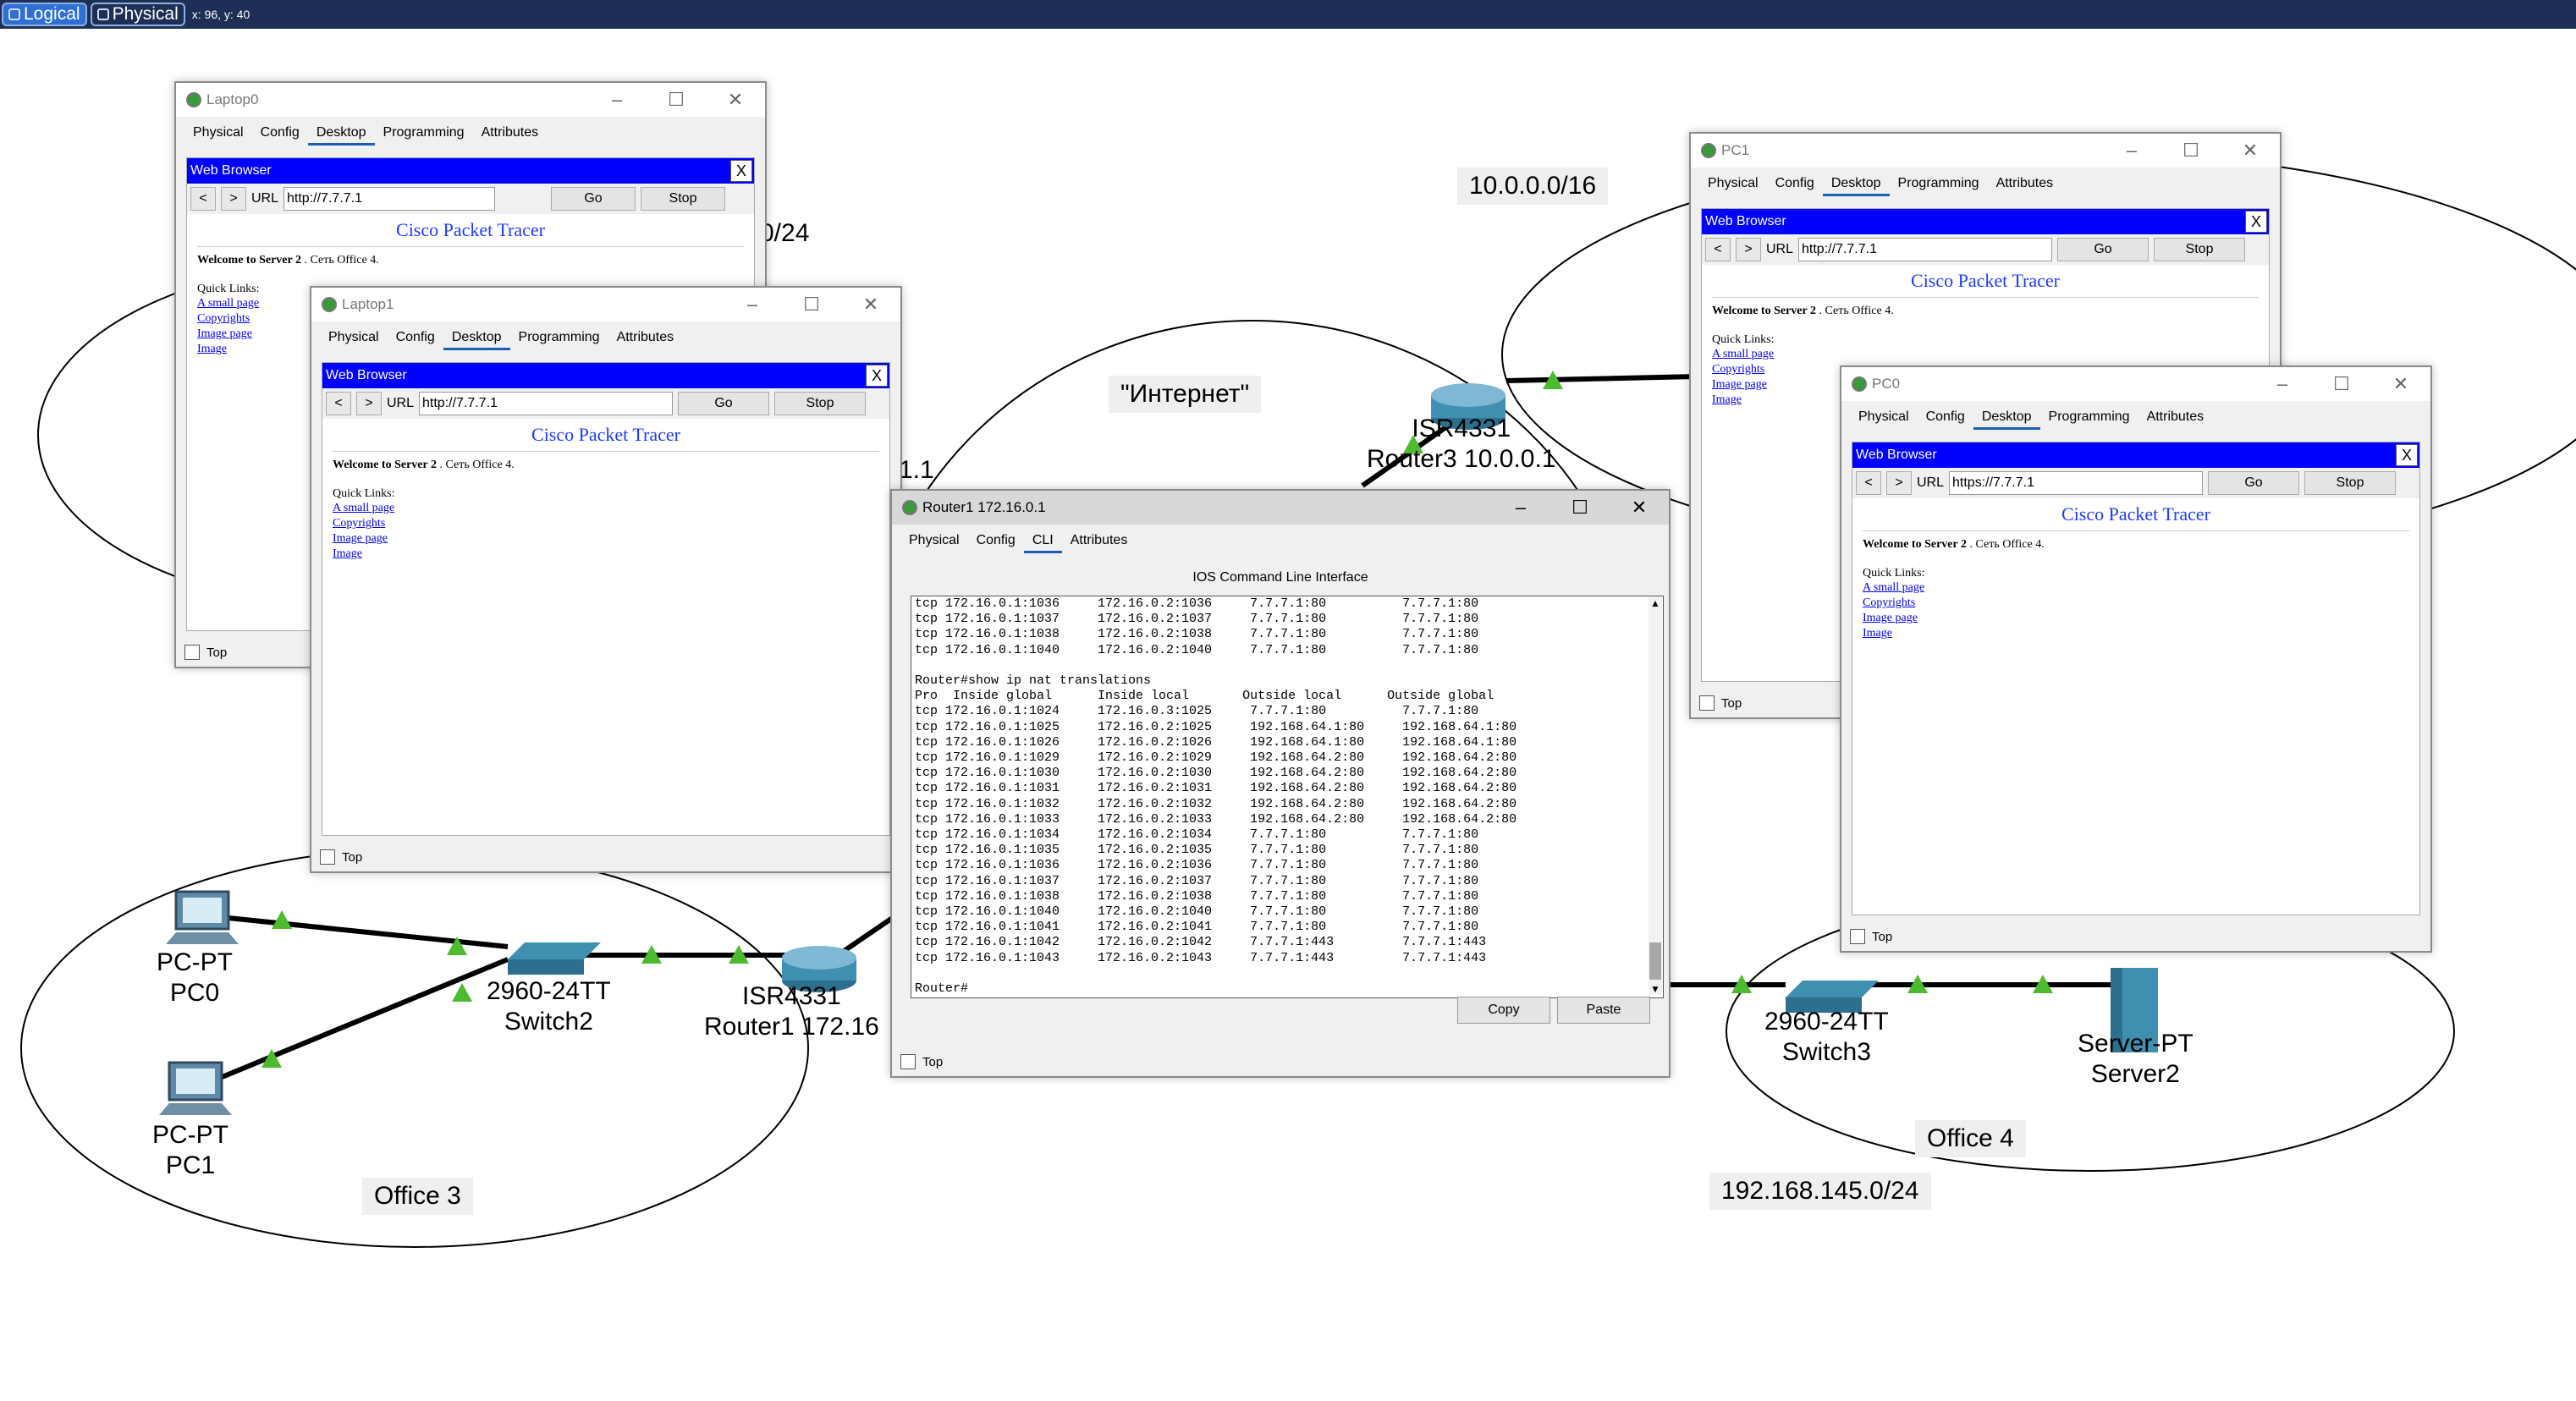 The height and width of the screenshot is (1401, 2576). I want to click on scroll-thumb, so click(1655, 961).